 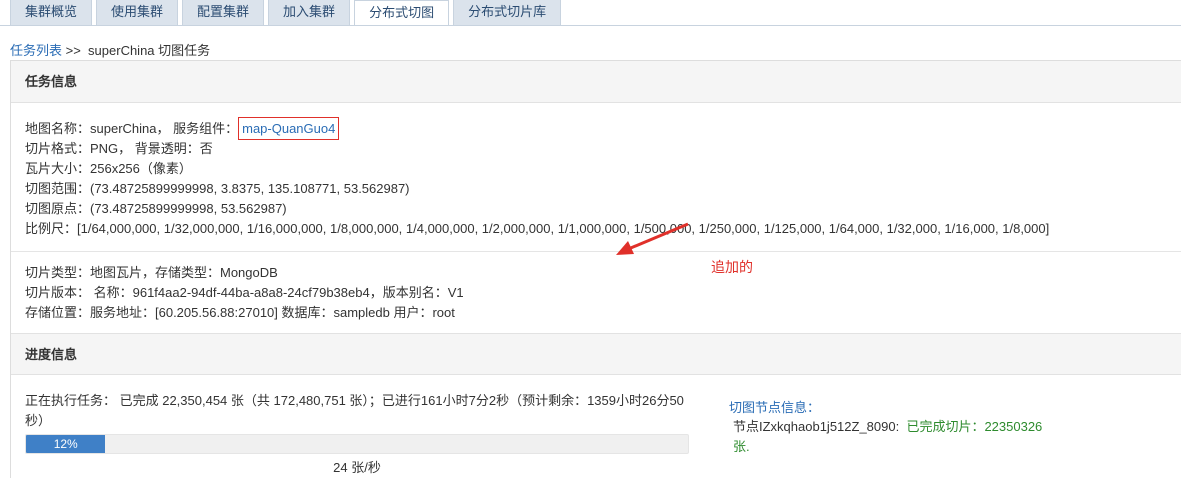 What do you see at coordinates (51, 13) in the screenshot?
I see `tab-cluster-overview: 集群概览` at bounding box center [51, 13].